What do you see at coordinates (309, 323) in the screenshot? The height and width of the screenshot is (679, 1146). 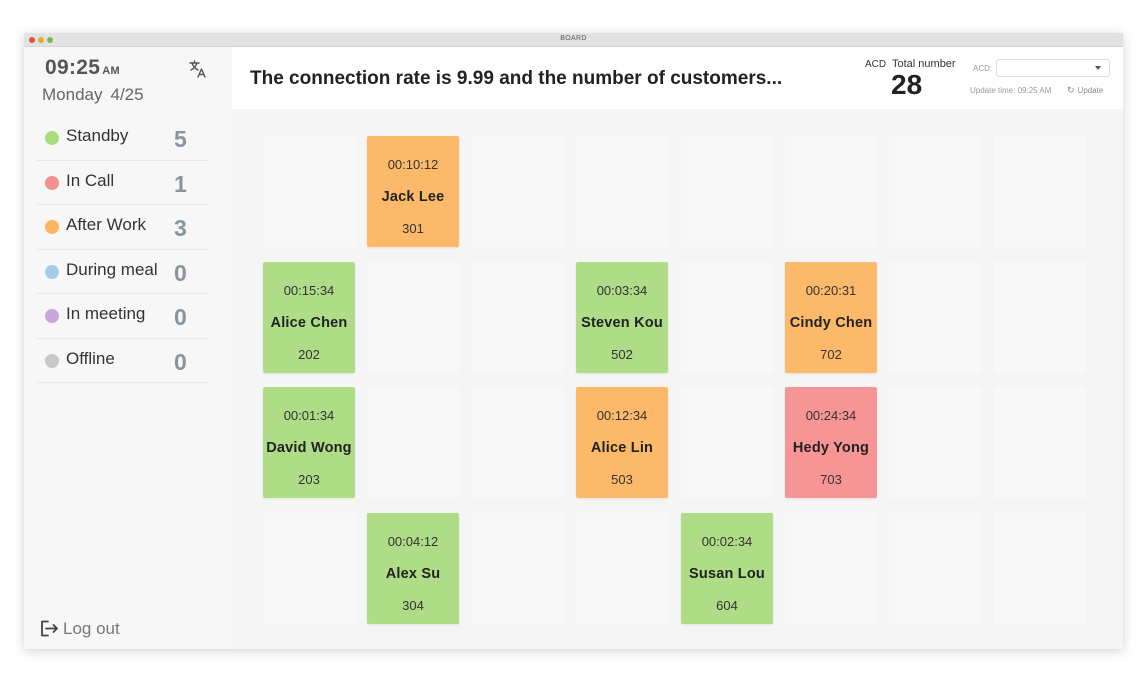 I see `agent-name: Alice Chen` at bounding box center [309, 323].